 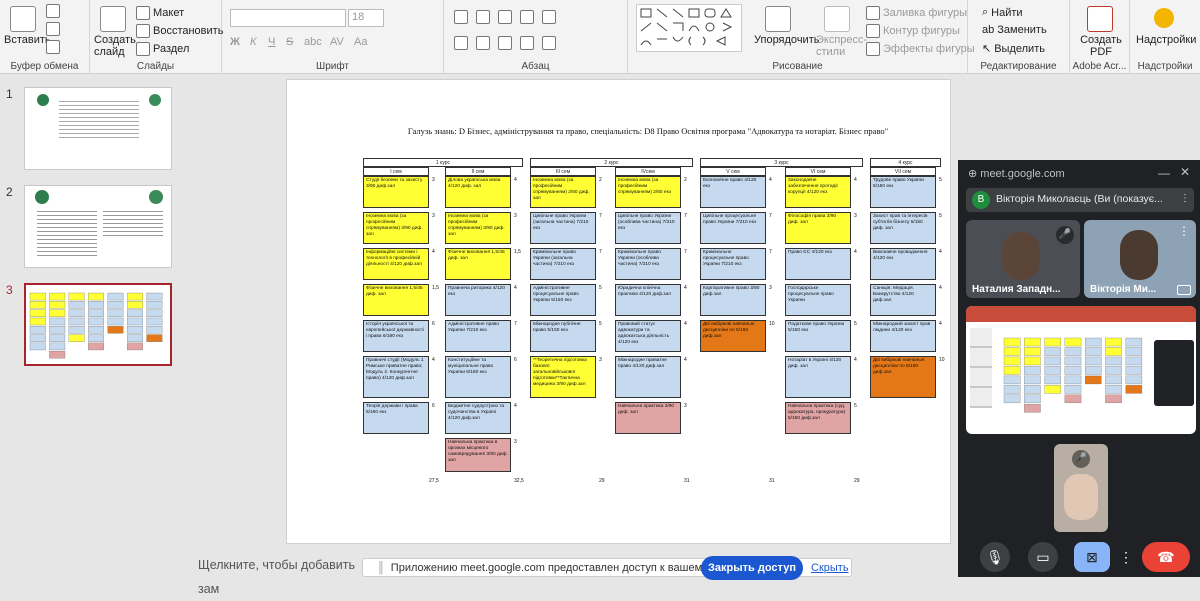 I want to click on notes-placeholder: Щелкните, чтобы добавить зам, so click(x=278, y=574).